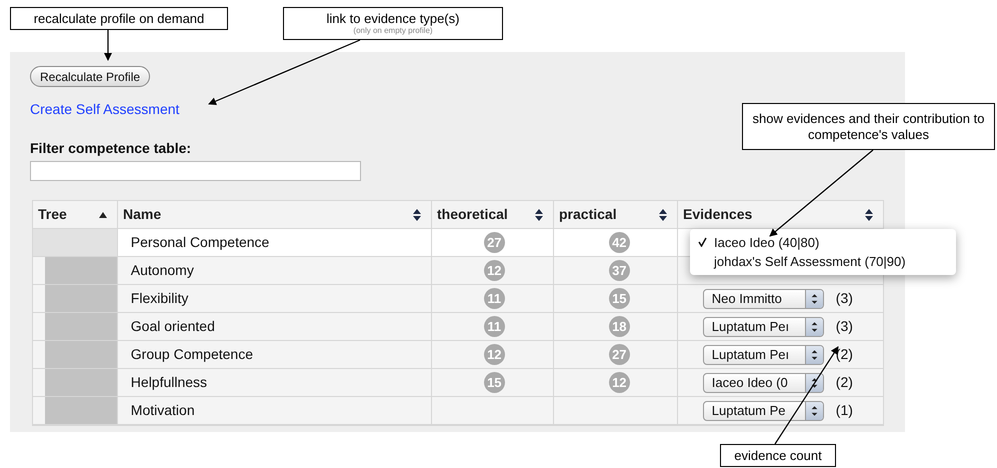  Describe the element at coordinates (763, 410) in the screenshot. I see `evidence-select: Luptatum Pe` at that location.